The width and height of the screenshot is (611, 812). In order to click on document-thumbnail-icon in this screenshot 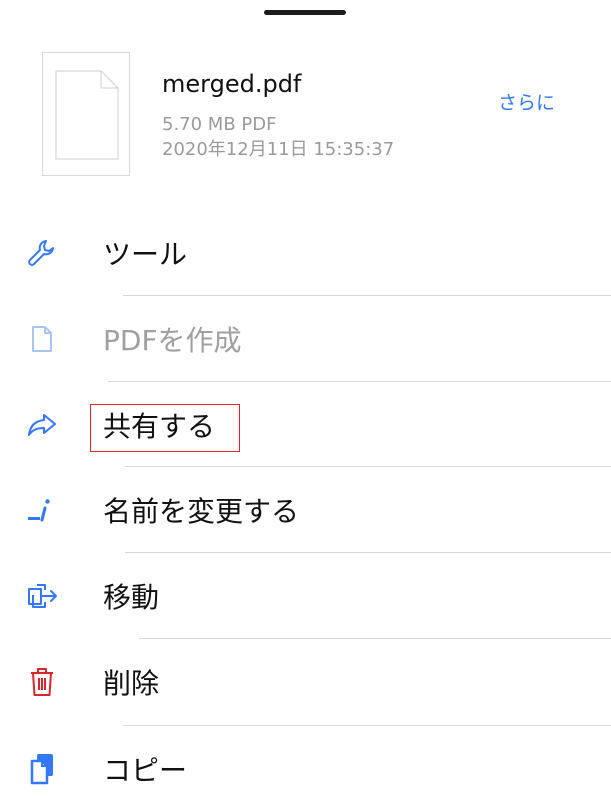, I will do `click(87, 115)`.